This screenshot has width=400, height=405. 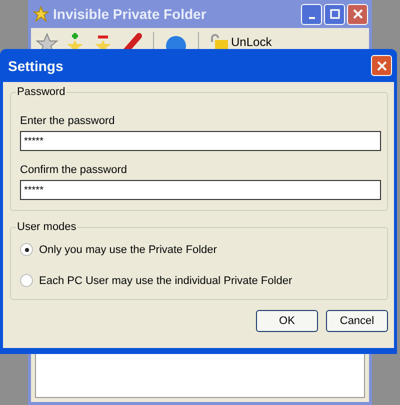 What do you see at coordinates (41, 92) in the screenshot?
I see `group-title: Password` at bounding box center [41, 92].